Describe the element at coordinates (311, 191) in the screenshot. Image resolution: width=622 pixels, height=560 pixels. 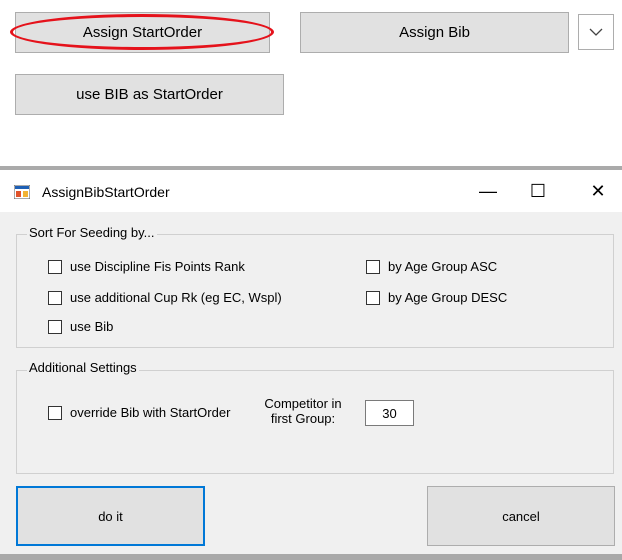
I see `title-bar: AssignBibStartOrder — ☐ ✕` at that location.